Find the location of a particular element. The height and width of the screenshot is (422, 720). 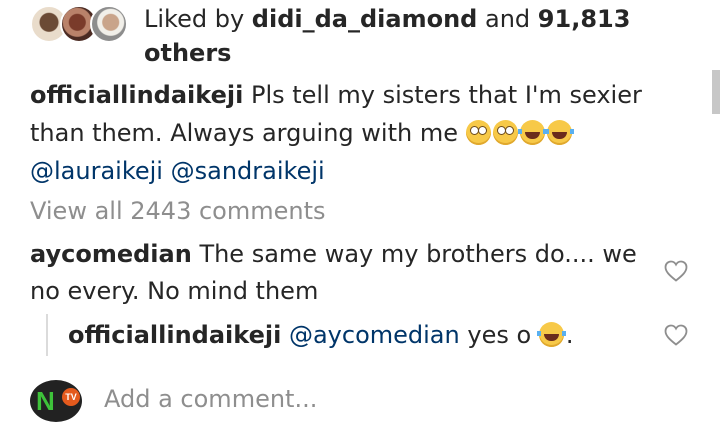

view-all-comments-link: View all 2443 comments is located at coordinates (178, 211).